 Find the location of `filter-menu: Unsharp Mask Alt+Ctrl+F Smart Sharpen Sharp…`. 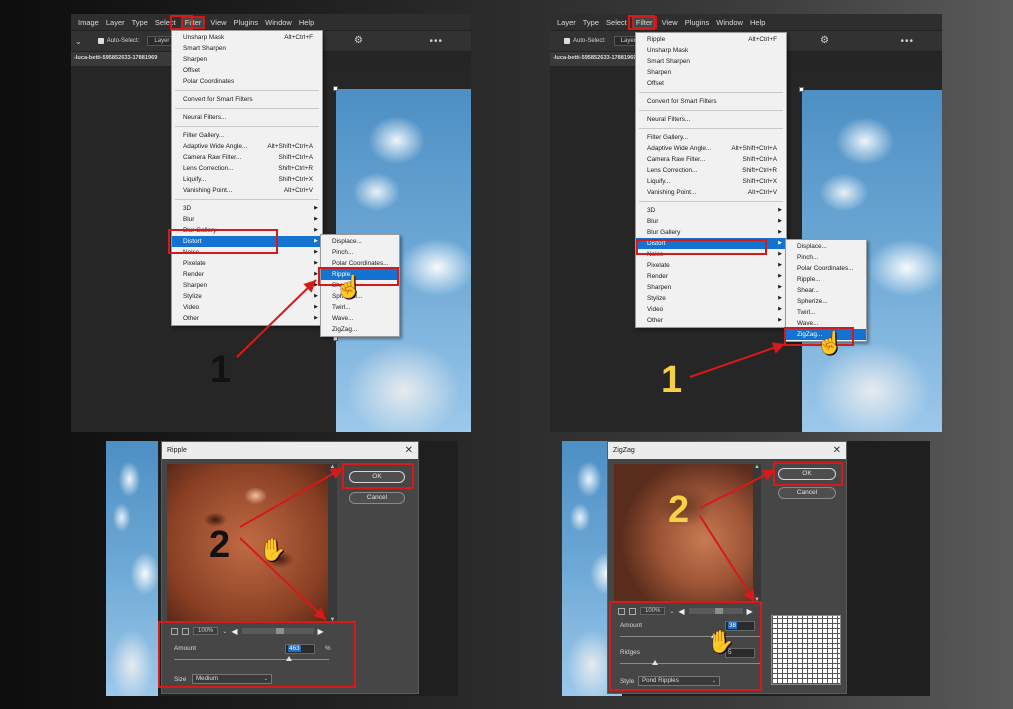

filter-menu: Unsharp Mask Alt+Ctrl+F Smart Sharpen Sharp… is located at coordinates (247, 178).